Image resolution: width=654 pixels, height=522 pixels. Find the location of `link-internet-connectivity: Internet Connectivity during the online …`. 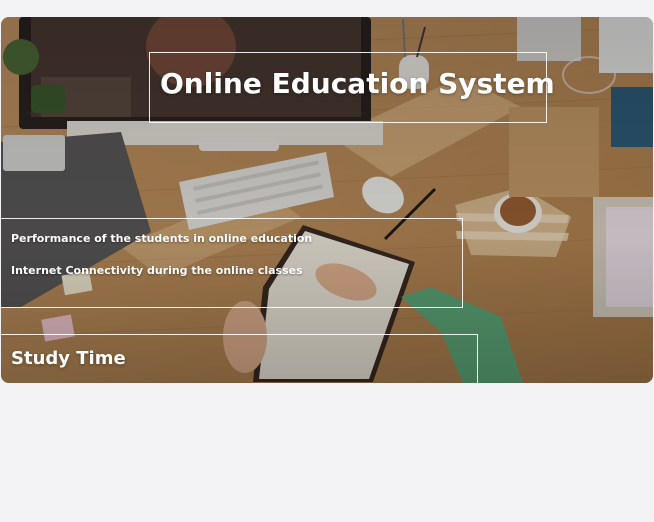

link-internet-connectivity: Internet Connectivity during the online … is located at coordinates (157, 270).